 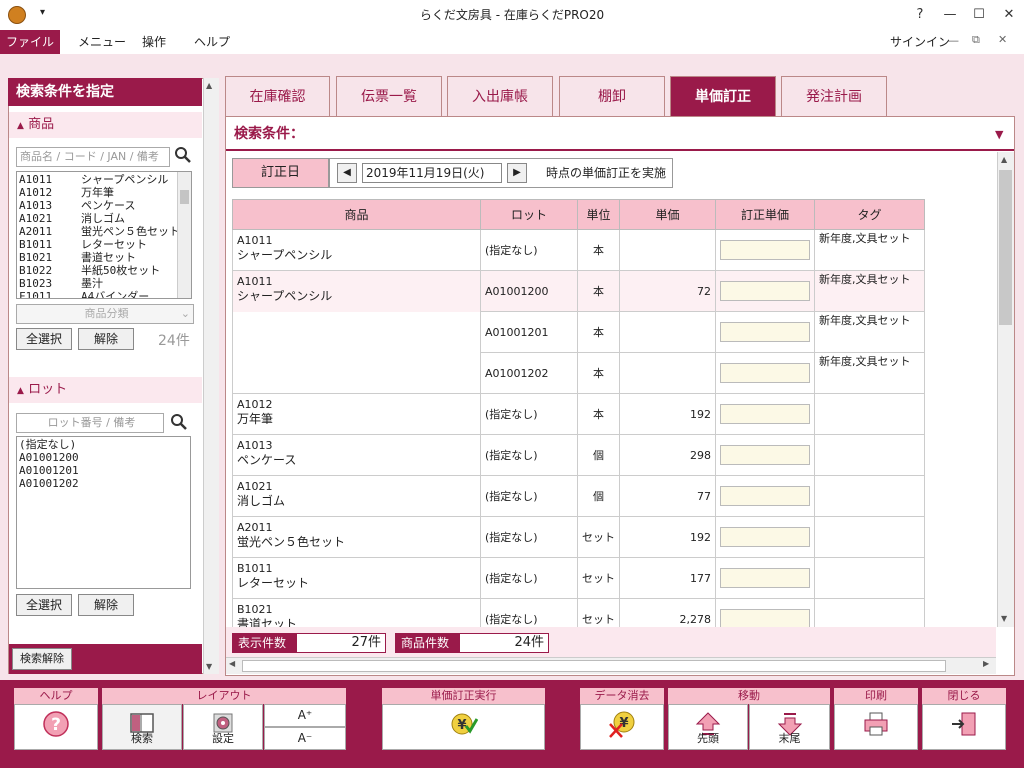 What do you see at coordinates (105, 390) in the screenshot?
I see `lot-section-header: ▲ ロット` at bounding box center [105, 390].